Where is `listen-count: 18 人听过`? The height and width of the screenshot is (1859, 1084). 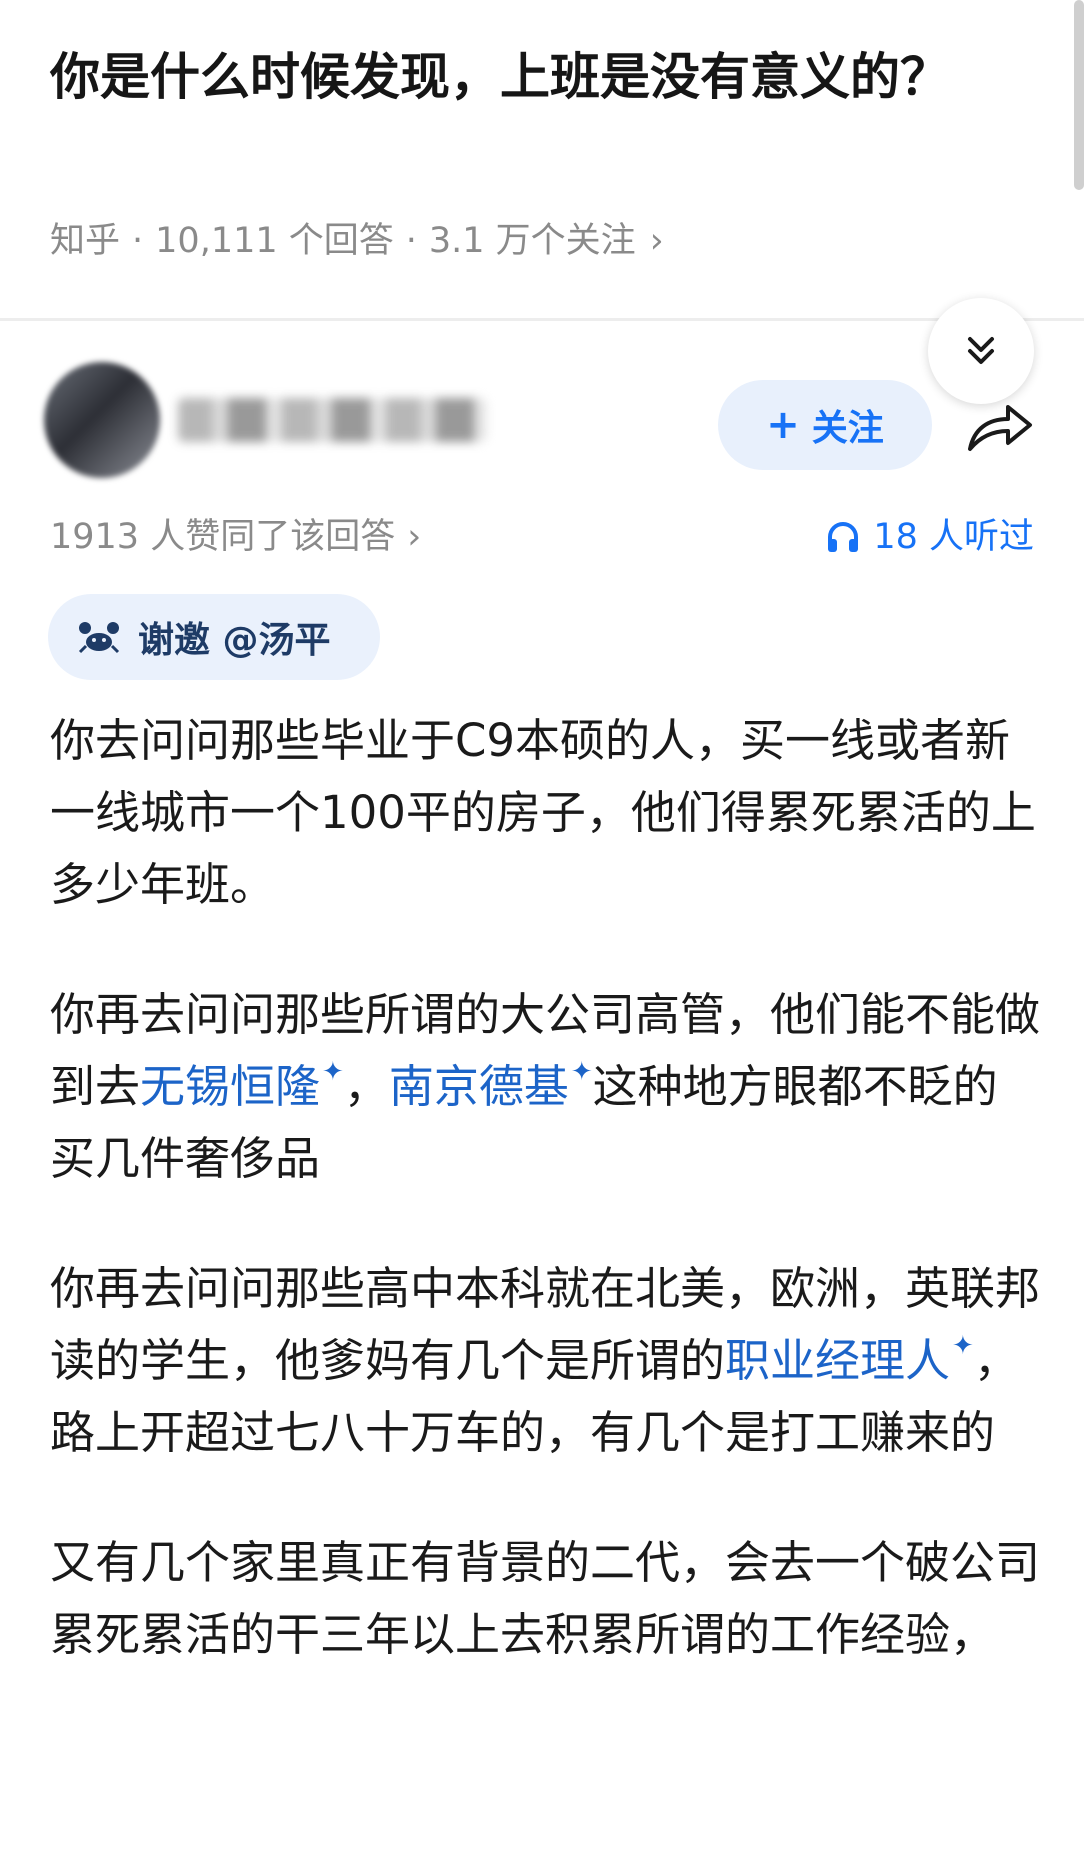
listen-count: 18 人听过 is located at coordinates (929, 537).